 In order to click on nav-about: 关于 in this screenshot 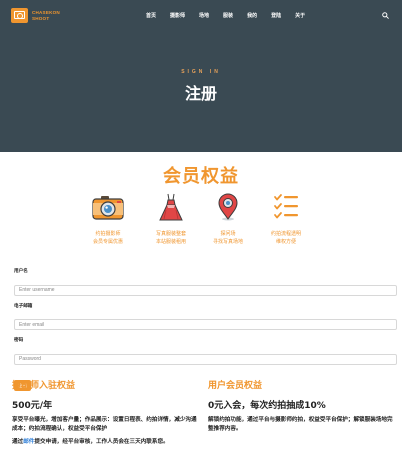, I will do `click(300, 15)`.